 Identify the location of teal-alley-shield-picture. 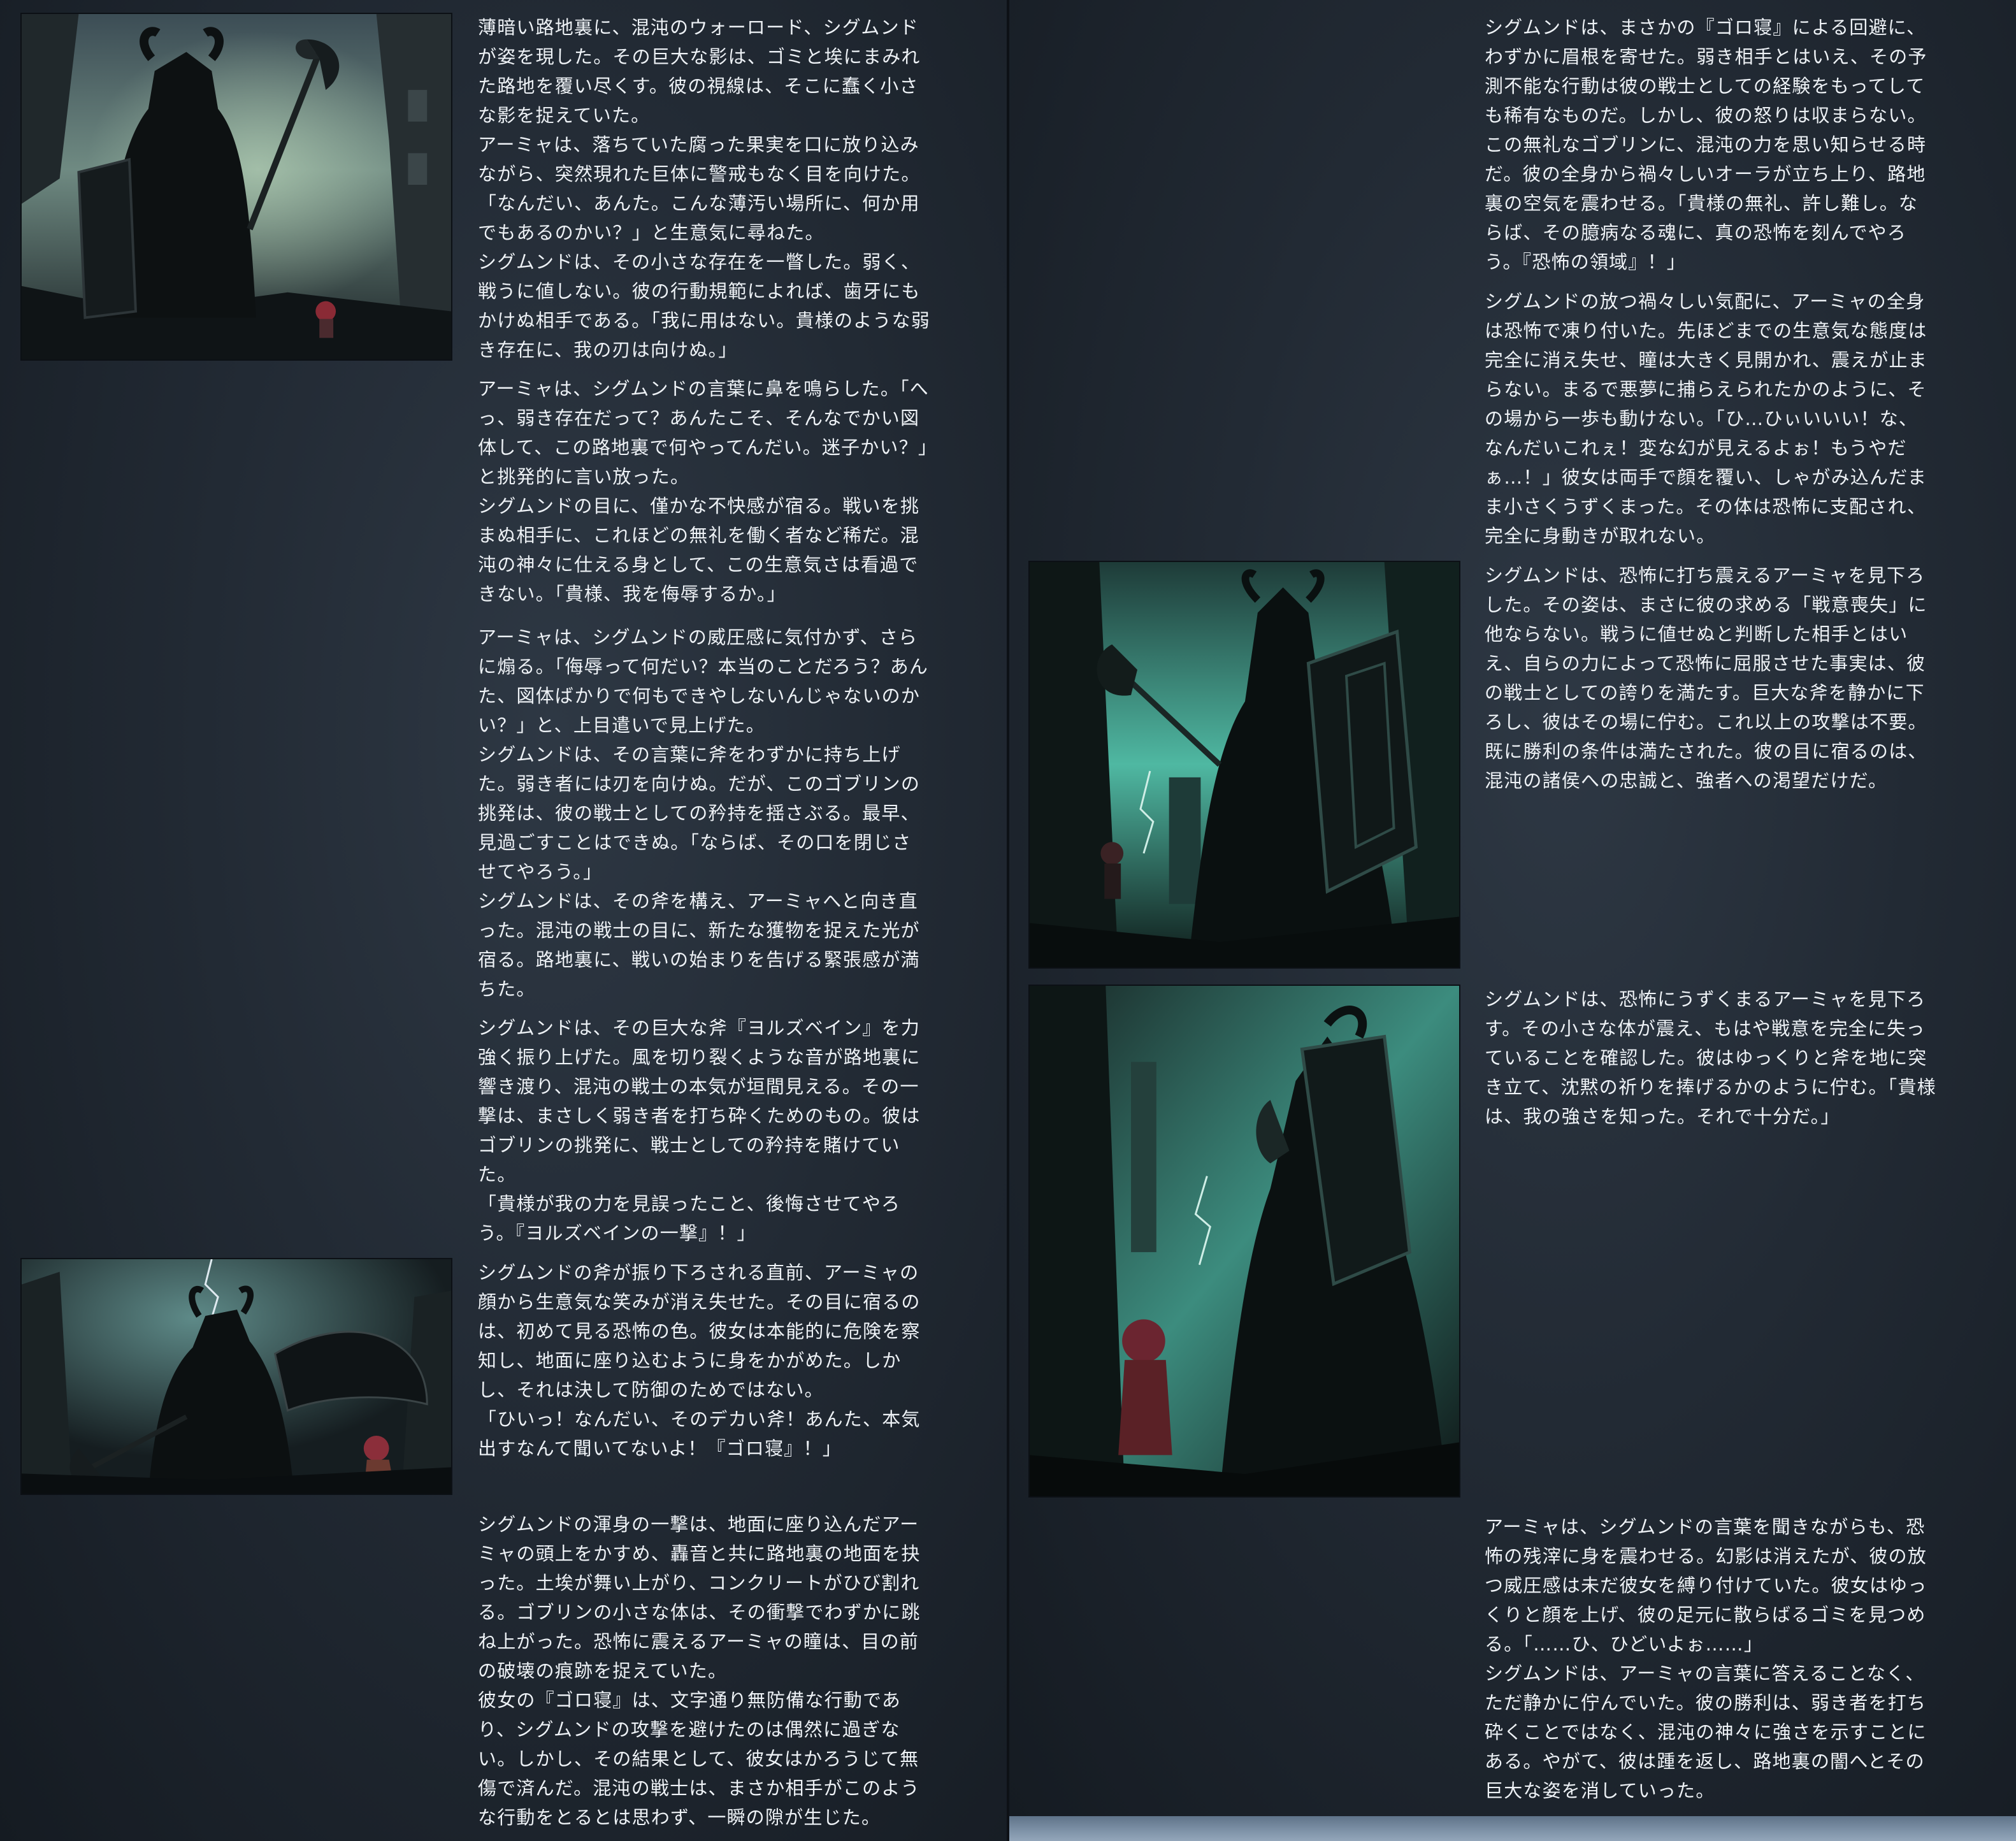
(1244, 765).